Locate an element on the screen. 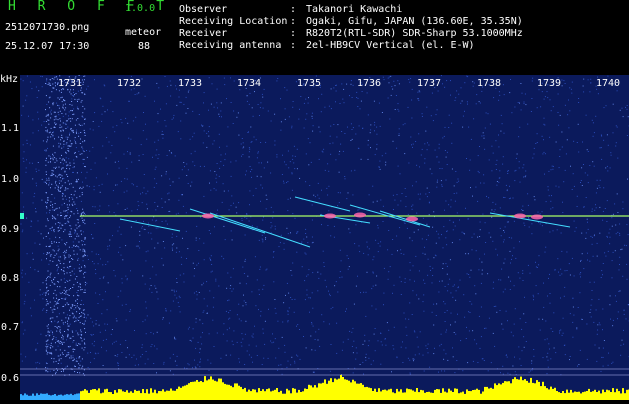 Image resolution: width=629 pixels, height=404 pixels. meteor-label: meteor is located at coordinates (143, 32).